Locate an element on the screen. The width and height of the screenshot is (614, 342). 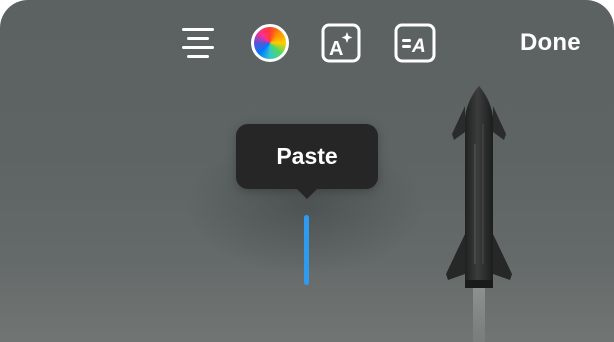
text-align-button is located at coordinates (198, 43).